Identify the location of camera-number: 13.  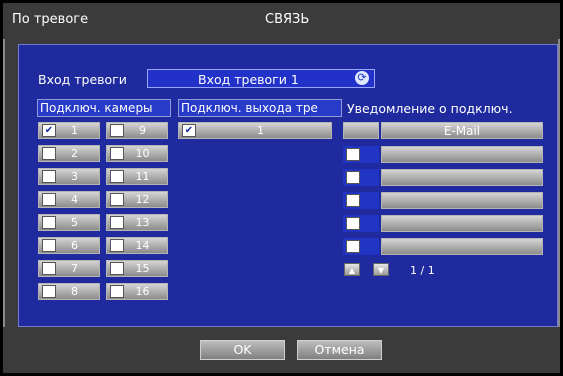
(142, 222).